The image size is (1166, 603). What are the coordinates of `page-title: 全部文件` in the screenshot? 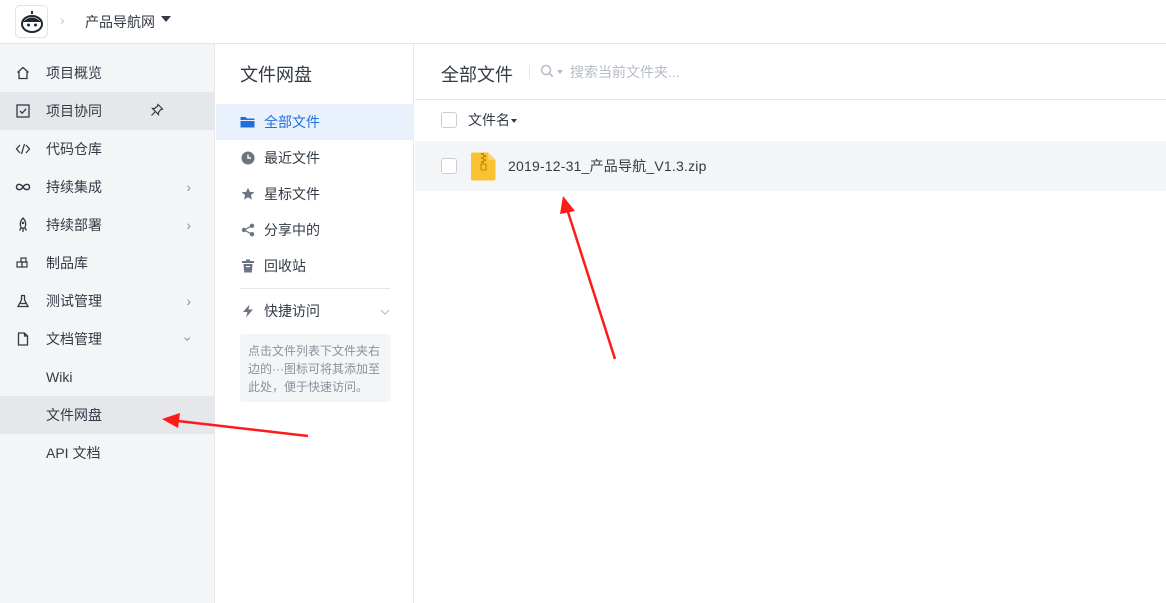 It's located at (477, 75).